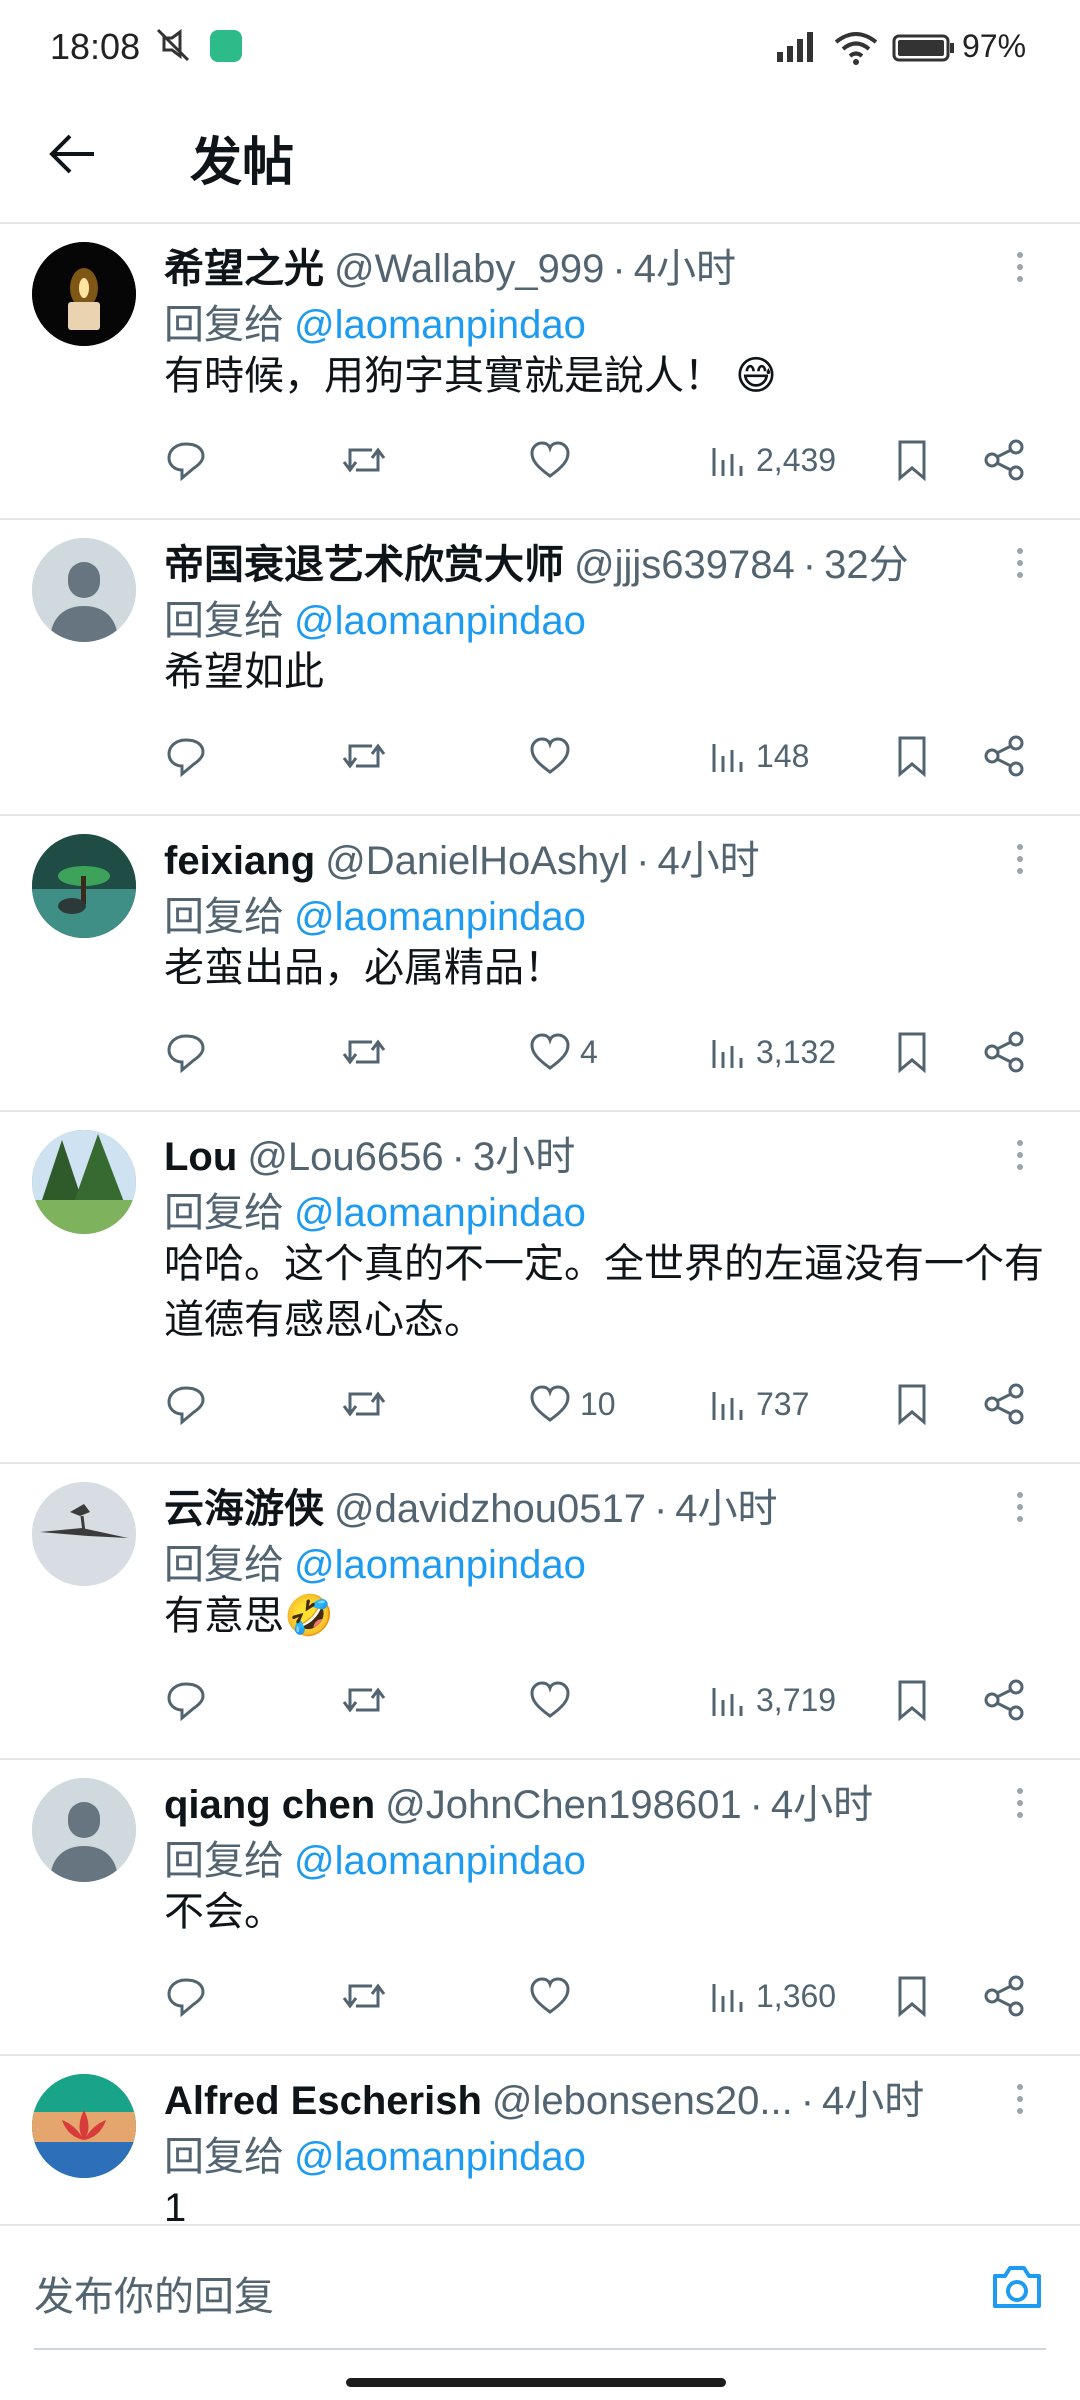  I want to click on heart-icon, so click(550, 1051).